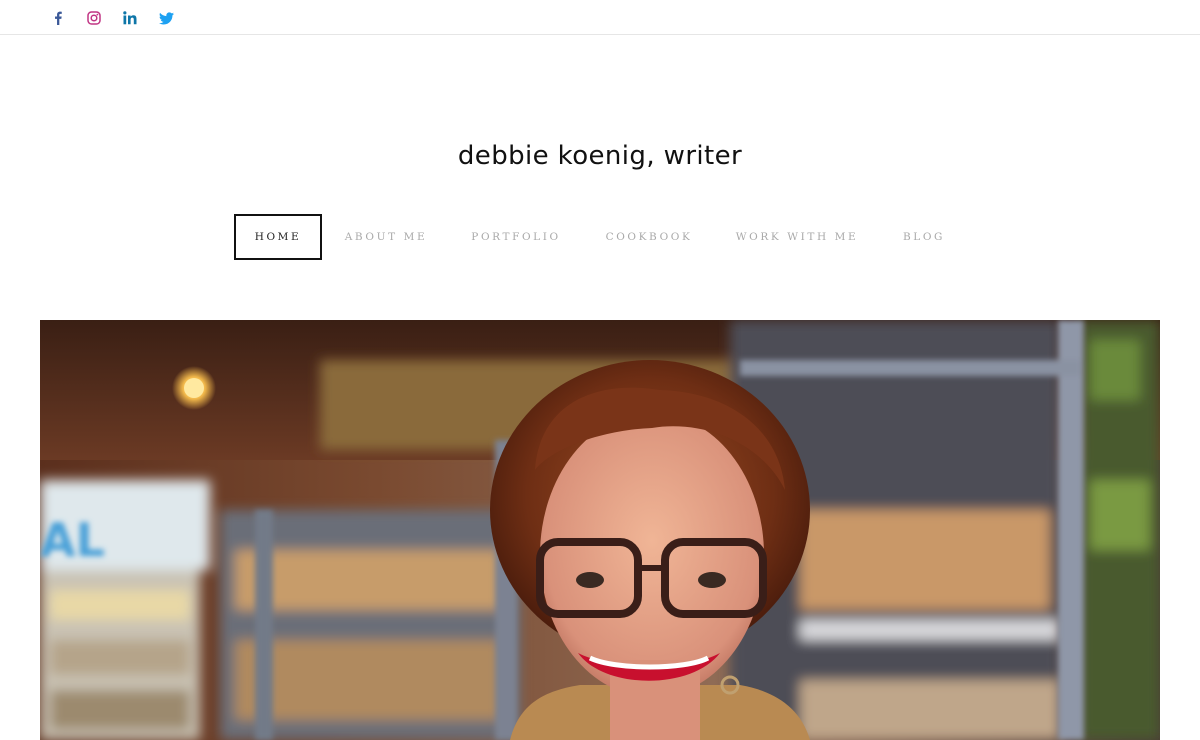 This screenshot has height=740, width=1200. What do you see at coordinates (797, 237) in the screenshot?
I see `nav-item-work-with-me: WORK WITH ME` at bounding box center [797, 237].